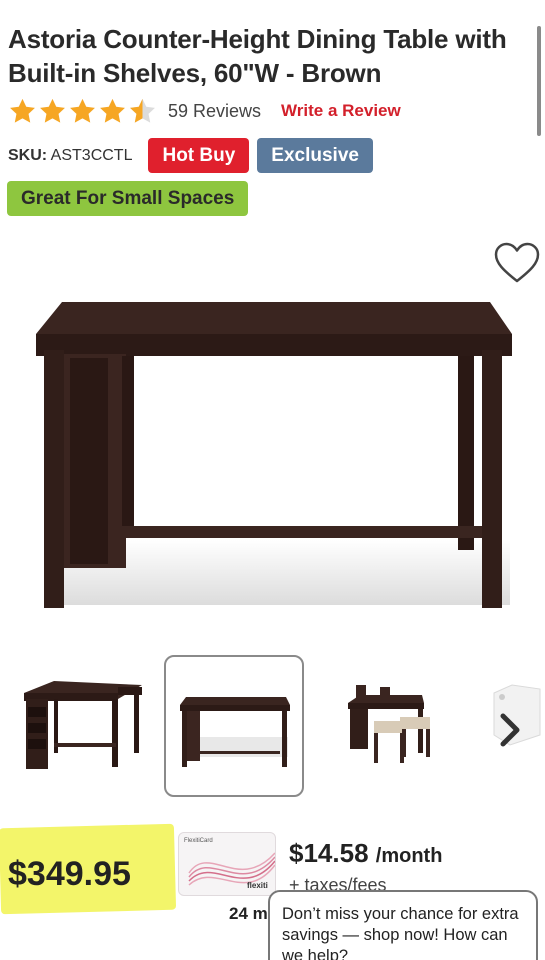  I want to click on tabletop, so click(274, 318).